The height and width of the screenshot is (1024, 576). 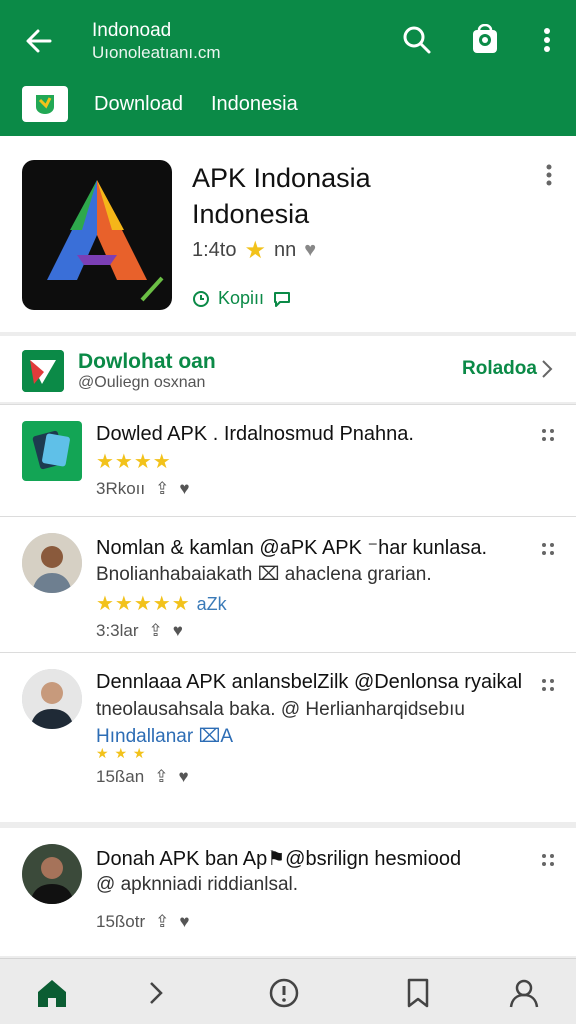 What do you see at coordinates (292, 548) in the screenshot?
I see `list-item-title: Nomlan & kamlan @aPK APK ⁻har kunlasa.` at bounding box center [292, 548].